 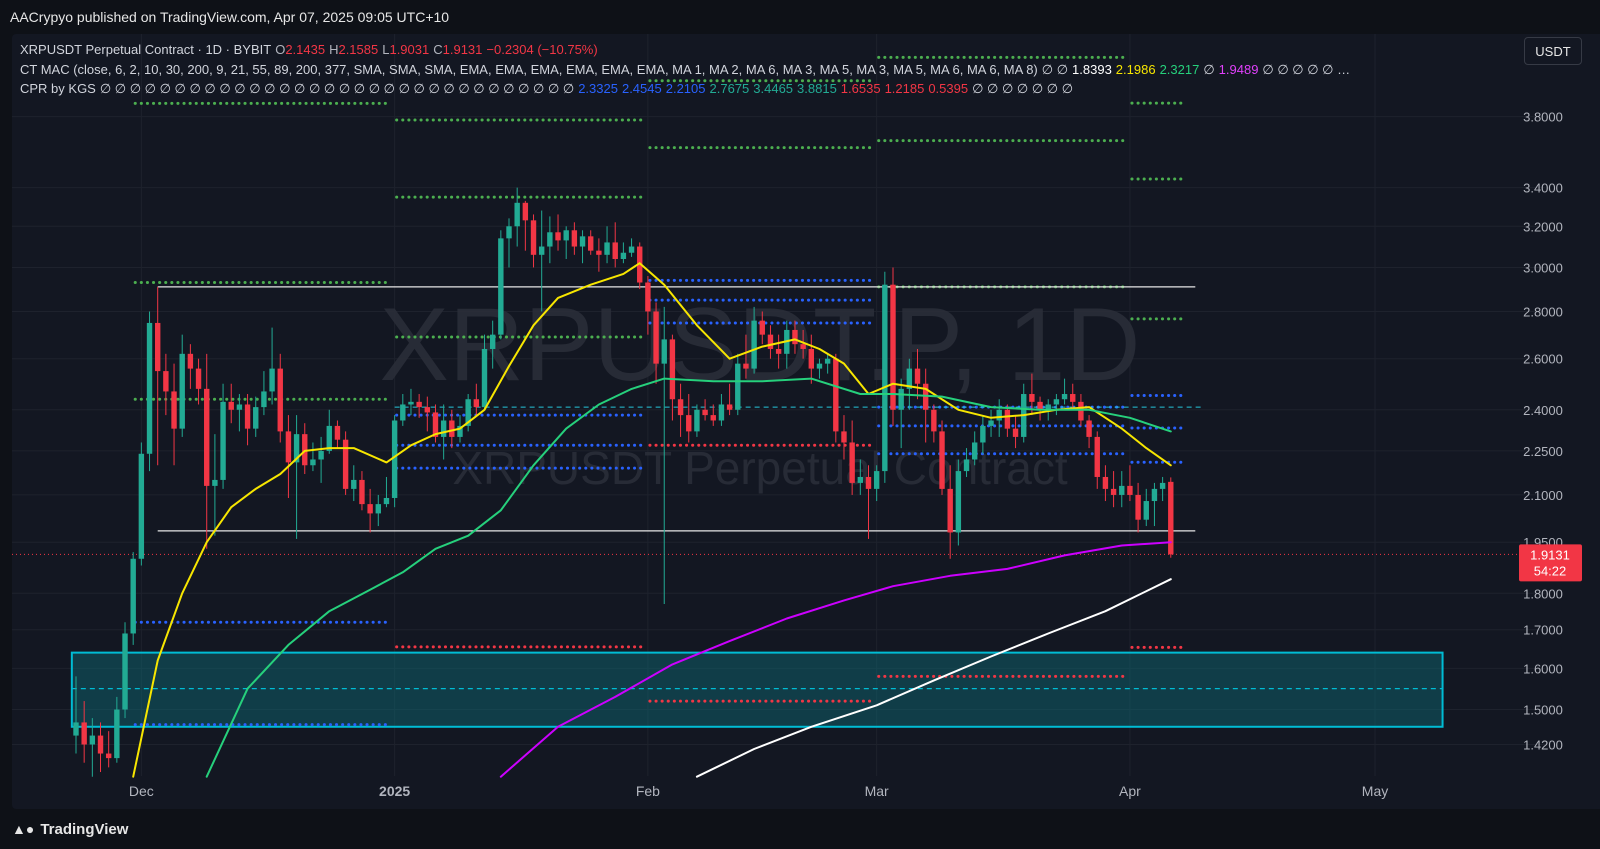 I want to click on ohlc-c-label: C, so click(x=438, y=49).